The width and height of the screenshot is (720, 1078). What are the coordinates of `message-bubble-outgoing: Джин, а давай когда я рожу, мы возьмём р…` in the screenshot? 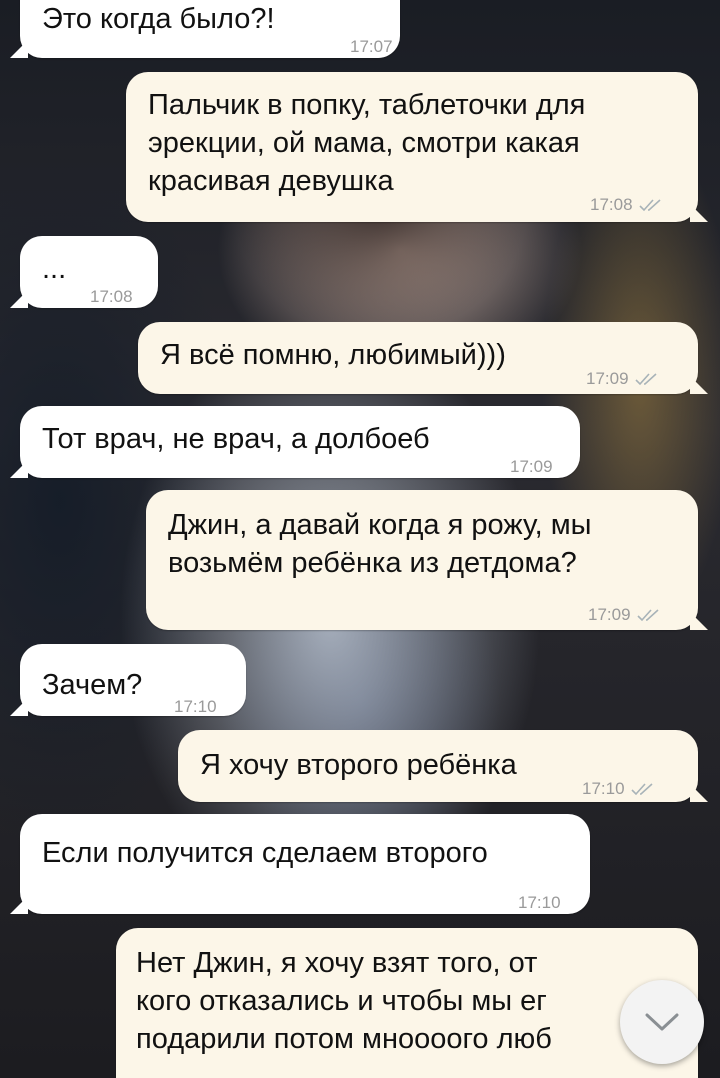 It's located at (427, 560).